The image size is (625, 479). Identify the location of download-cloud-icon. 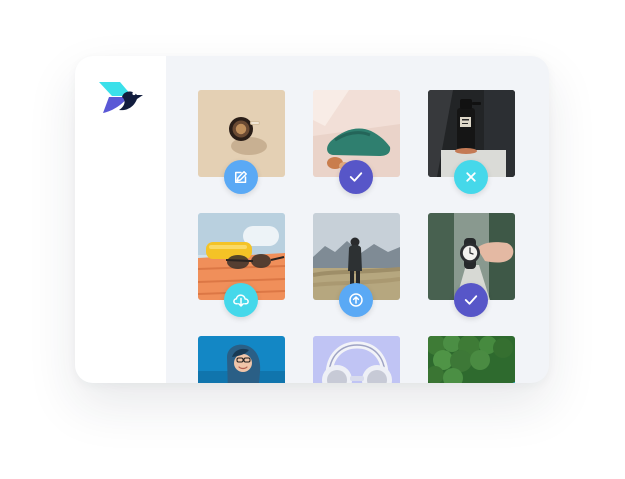
(241, 300).